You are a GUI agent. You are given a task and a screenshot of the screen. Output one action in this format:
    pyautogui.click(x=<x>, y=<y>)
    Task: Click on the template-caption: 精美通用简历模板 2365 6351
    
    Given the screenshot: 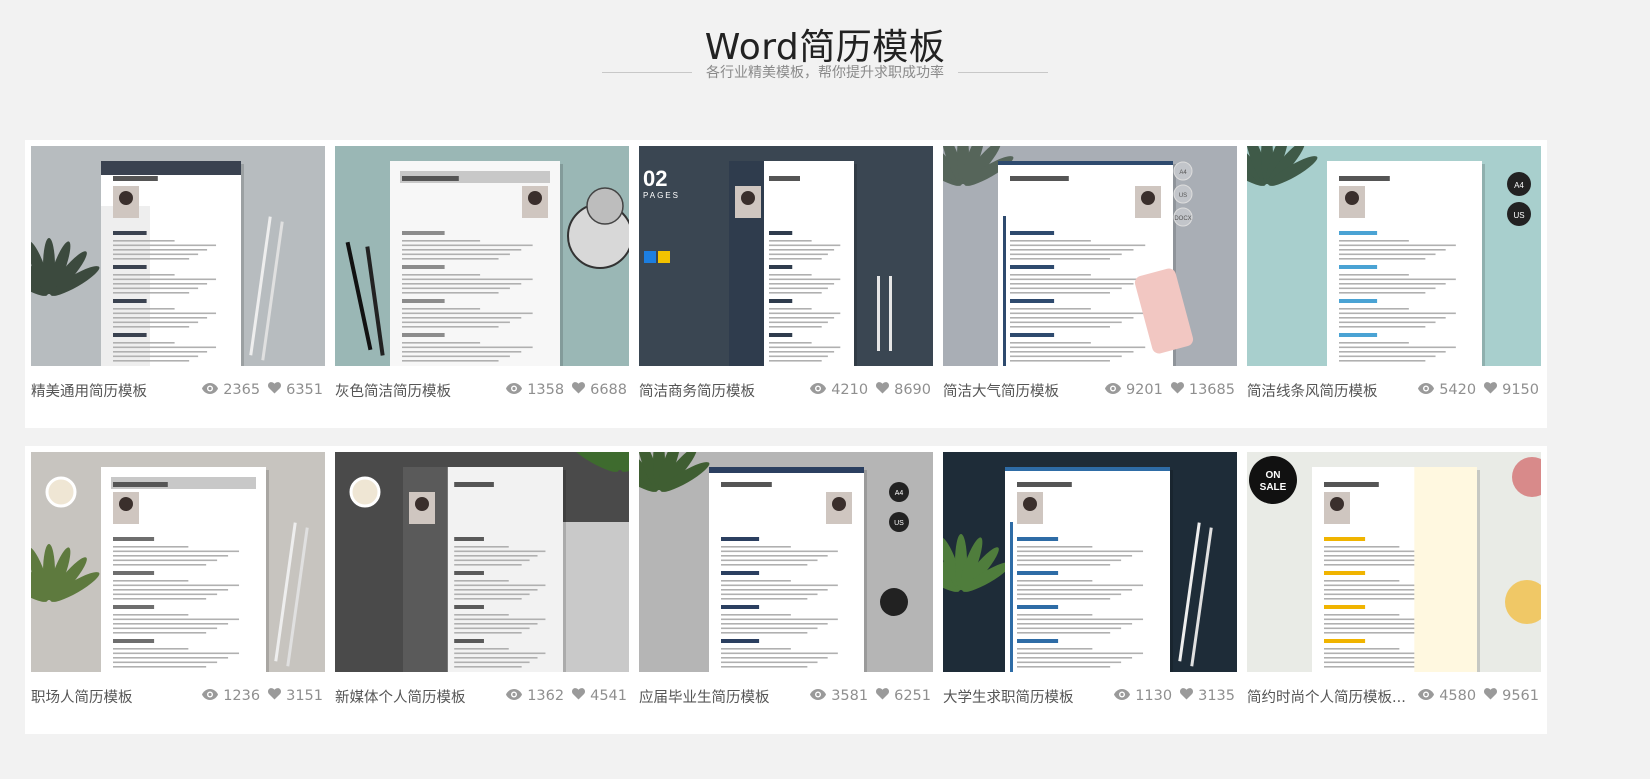 What is the action you would take?
    pyautogui.click(x=177, y=390)
    